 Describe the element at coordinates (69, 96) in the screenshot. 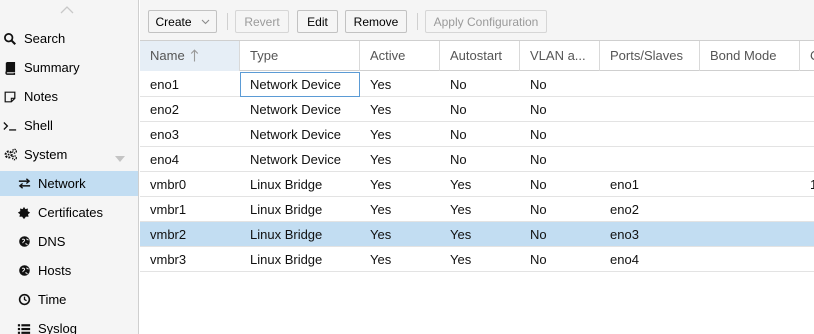

I see `sidebar-item-notes: Notes` at that location.